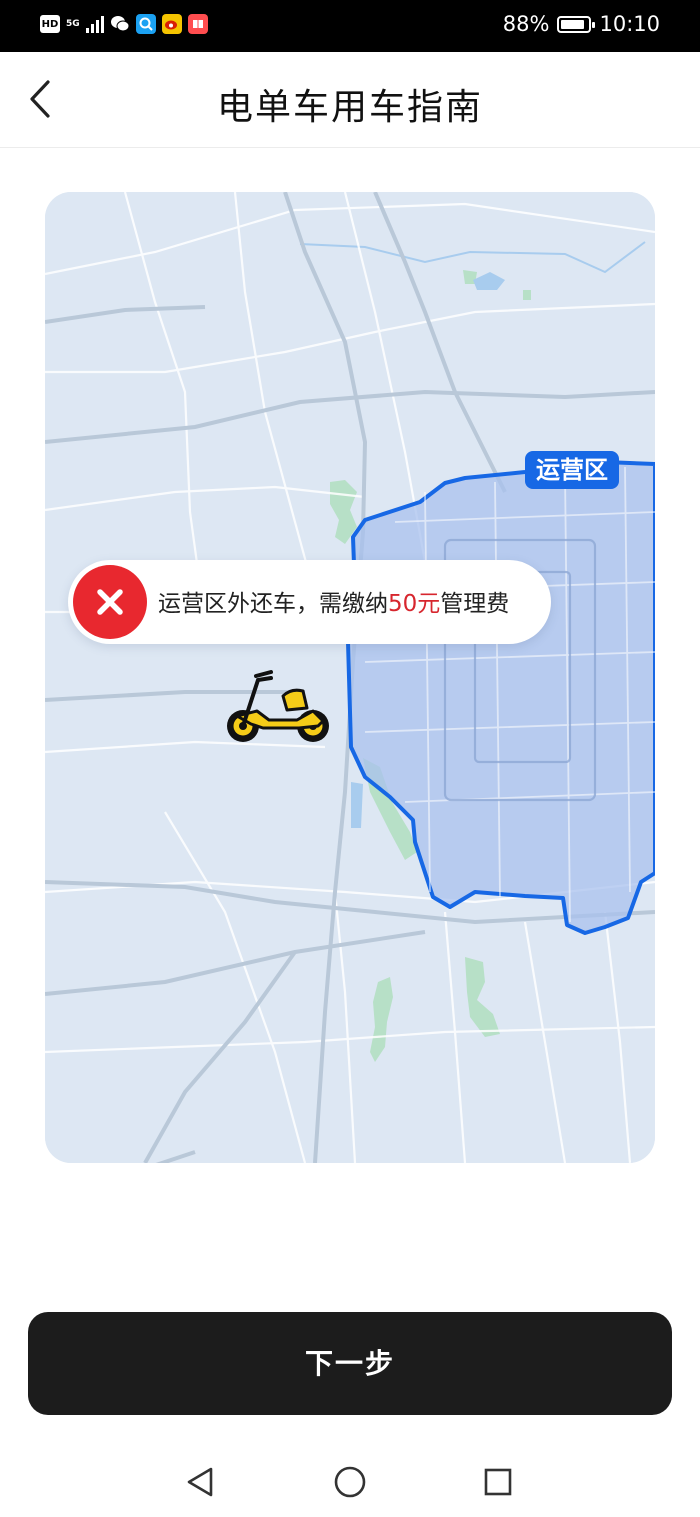  I want to click on system-back-button, so click(200, 1482).